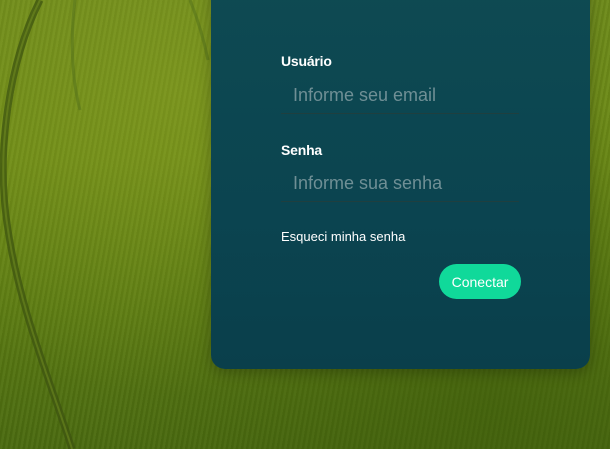 This screenshot has width=610, height=449. Describe the element at coordinates (480, 281) in the screenshot. I see `connect-button: Conectar` at that location.